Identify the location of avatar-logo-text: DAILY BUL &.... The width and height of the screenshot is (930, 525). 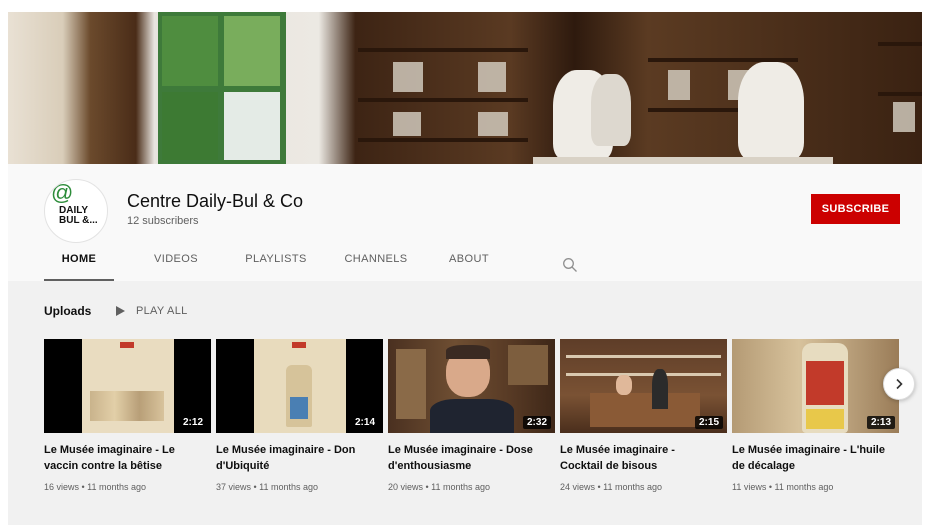
(78, 215).